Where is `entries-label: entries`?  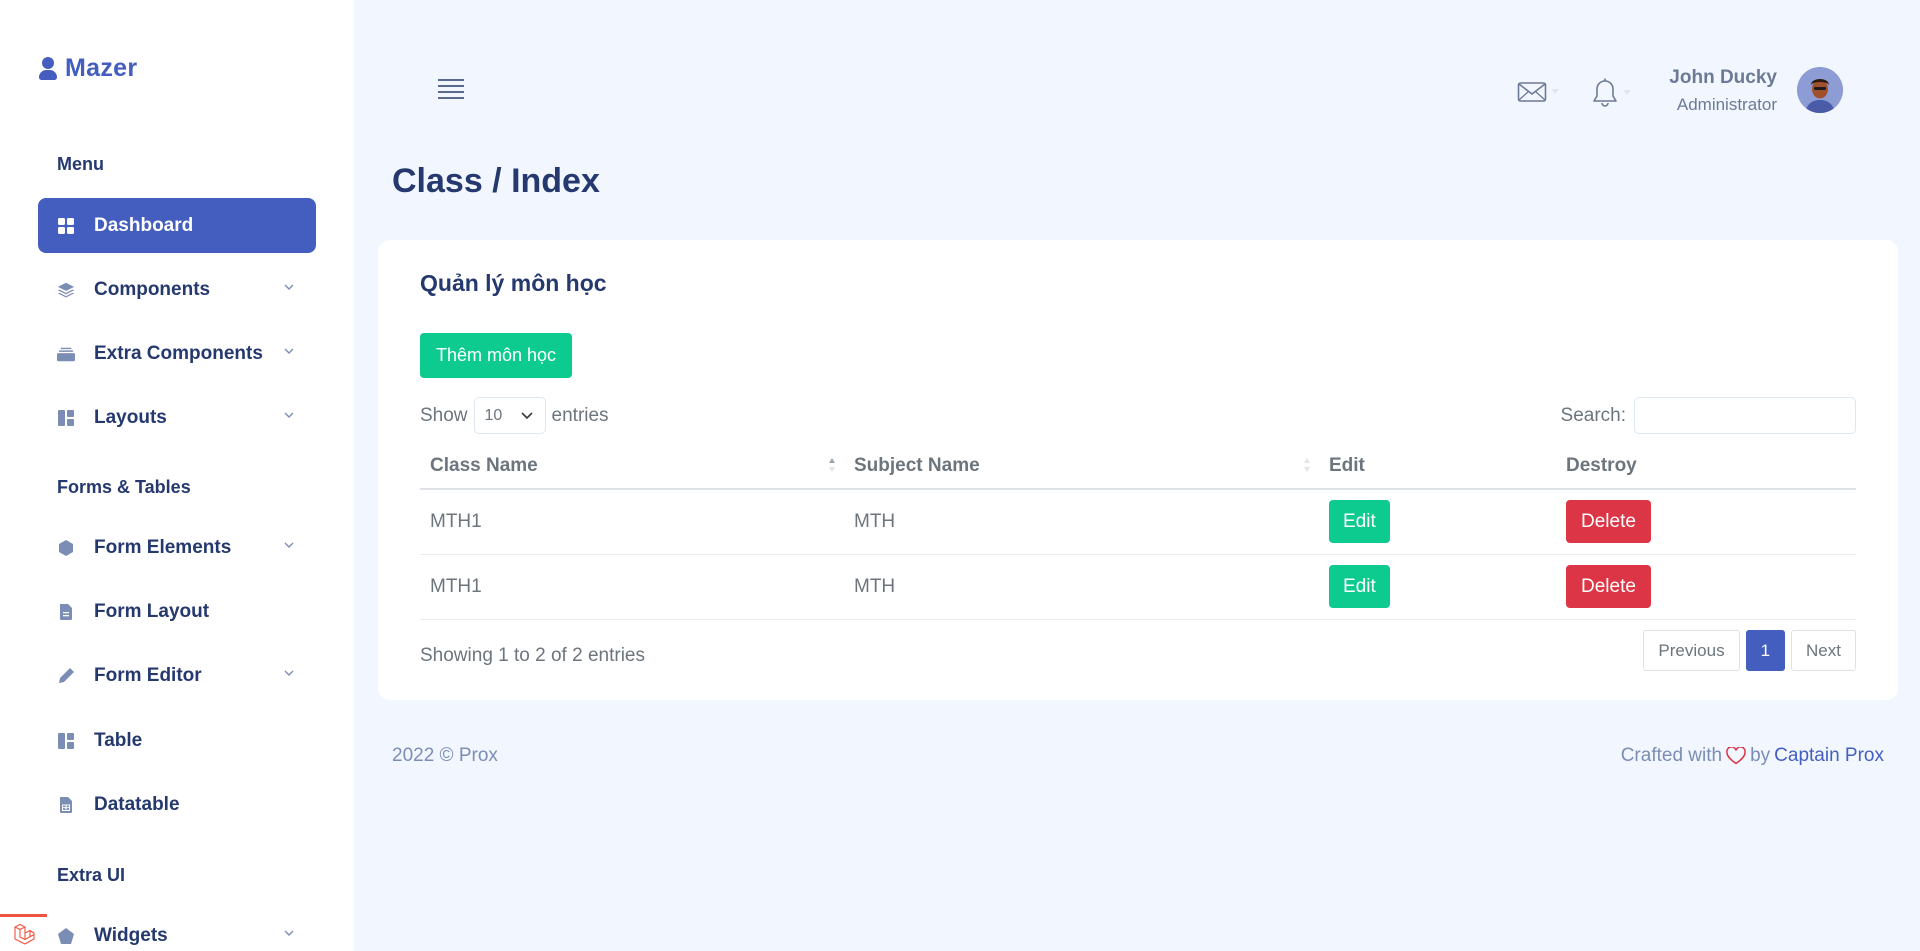
entries-label: entries is located at coordinates (580, 415).